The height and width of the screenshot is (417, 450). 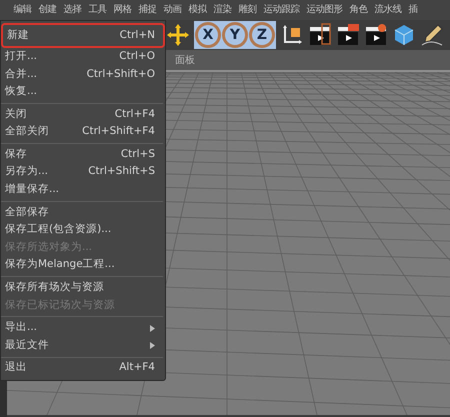 I want to click on axis-lock-button: X, so click(x=208, y=35).